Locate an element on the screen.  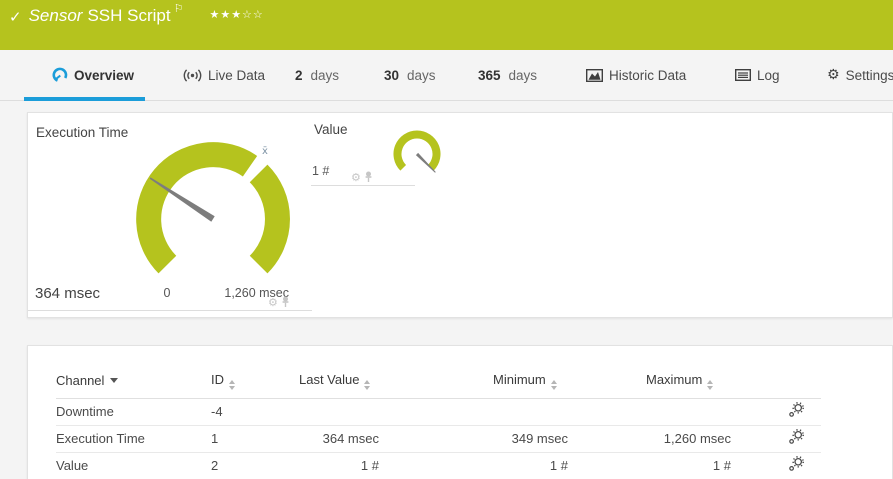
sensor-title: SSH Script is located at coordinates (129, 15).